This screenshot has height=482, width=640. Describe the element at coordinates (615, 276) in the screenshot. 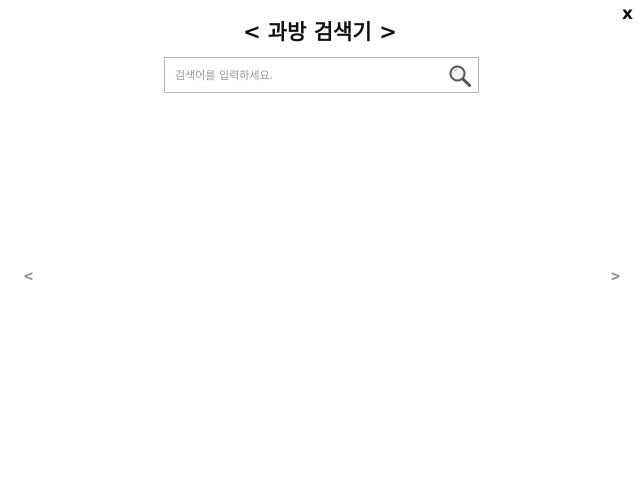

I see `next-arrow-button: >` at that location.